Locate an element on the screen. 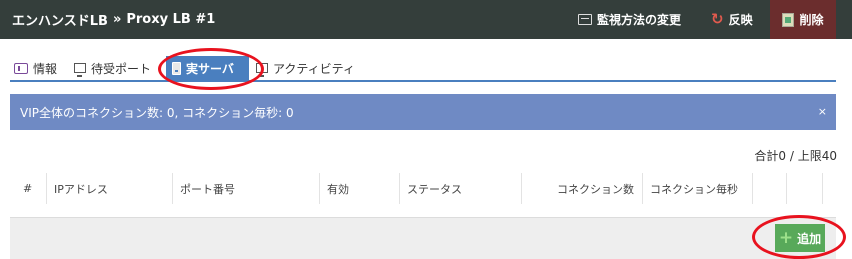 This screenshot has height=259, width=852. column-header-ip: IPアドレス is located at coordinates (109, 188).